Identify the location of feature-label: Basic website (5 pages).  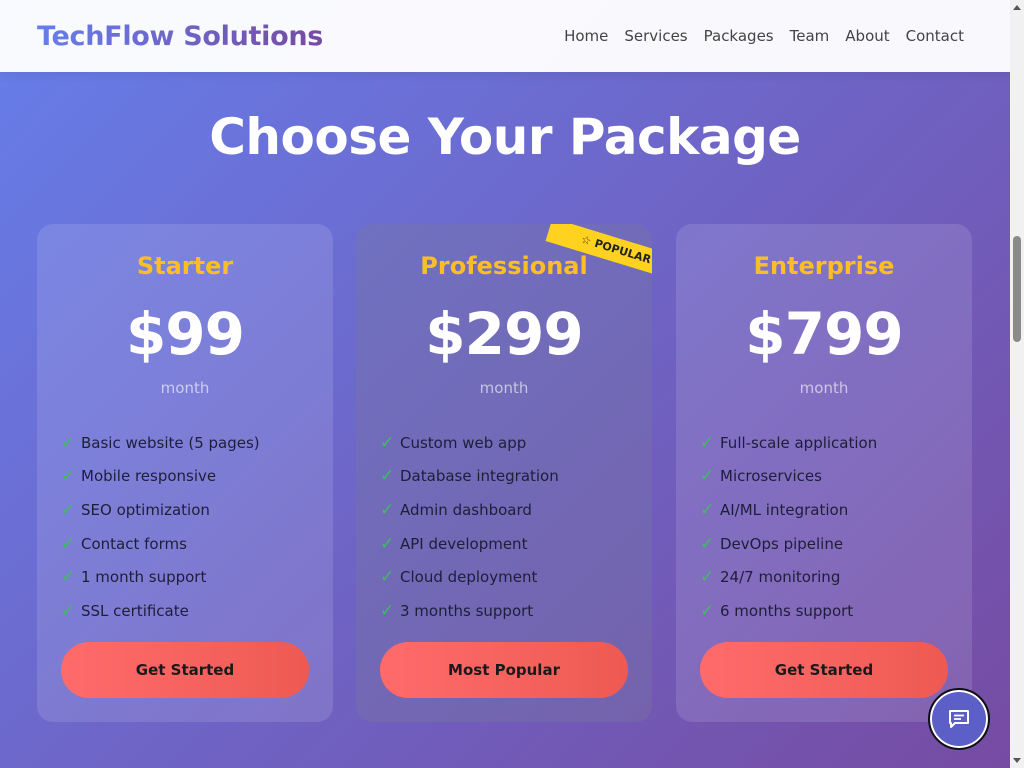
(170, 442).